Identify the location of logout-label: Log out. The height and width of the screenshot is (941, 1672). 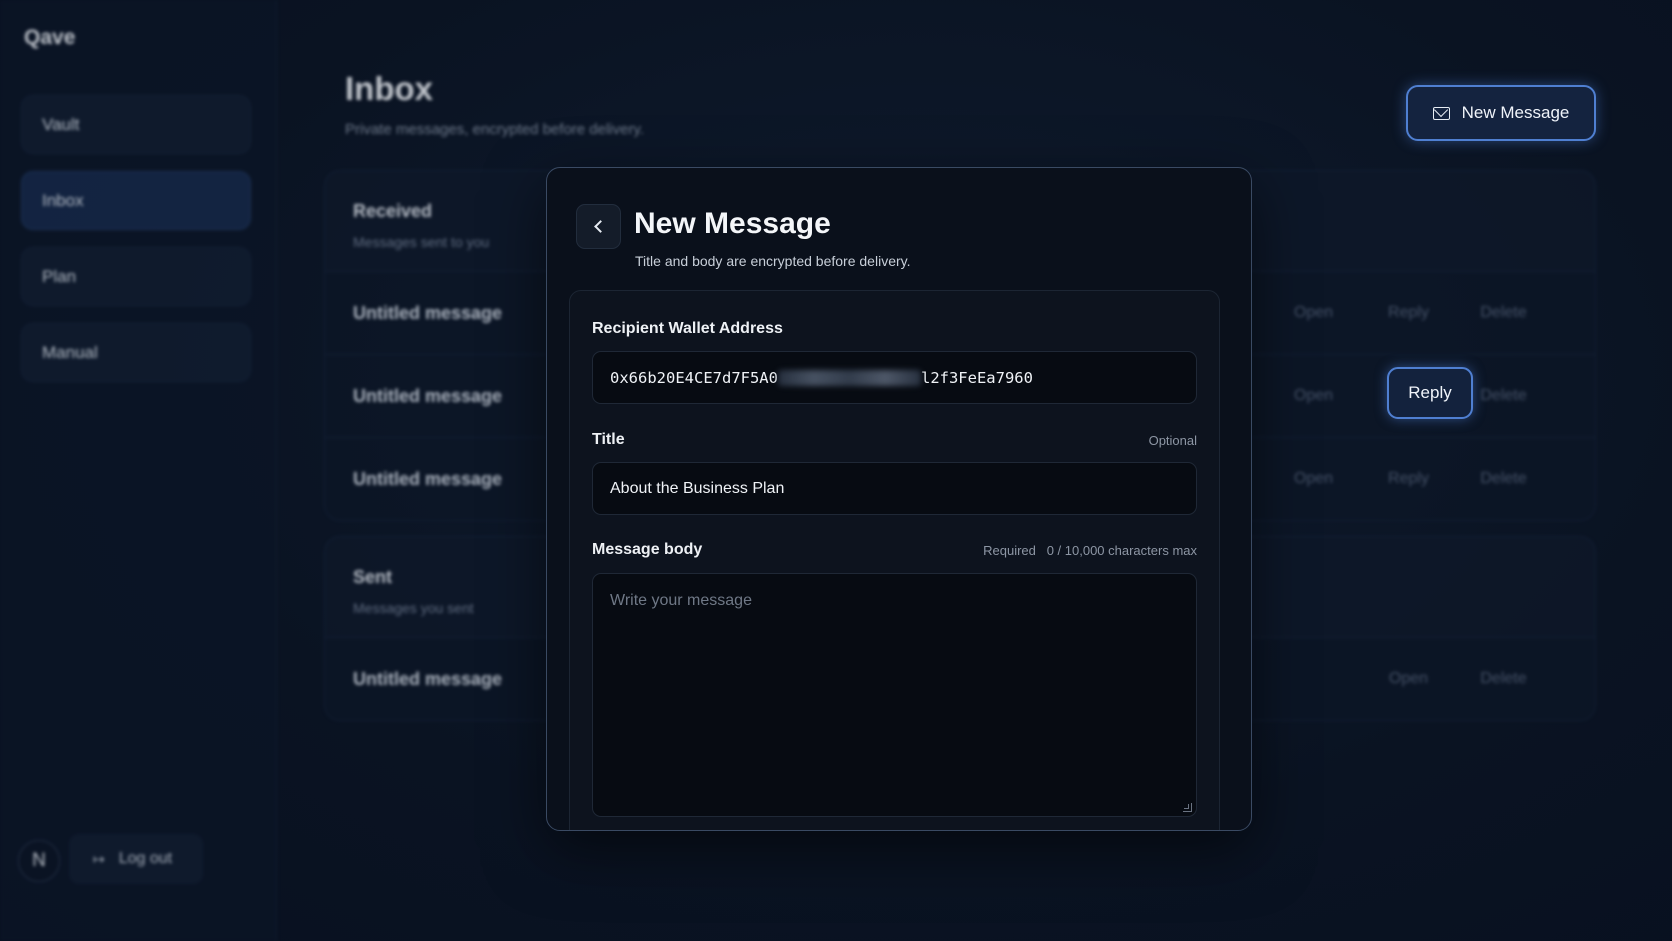
(145, 858).